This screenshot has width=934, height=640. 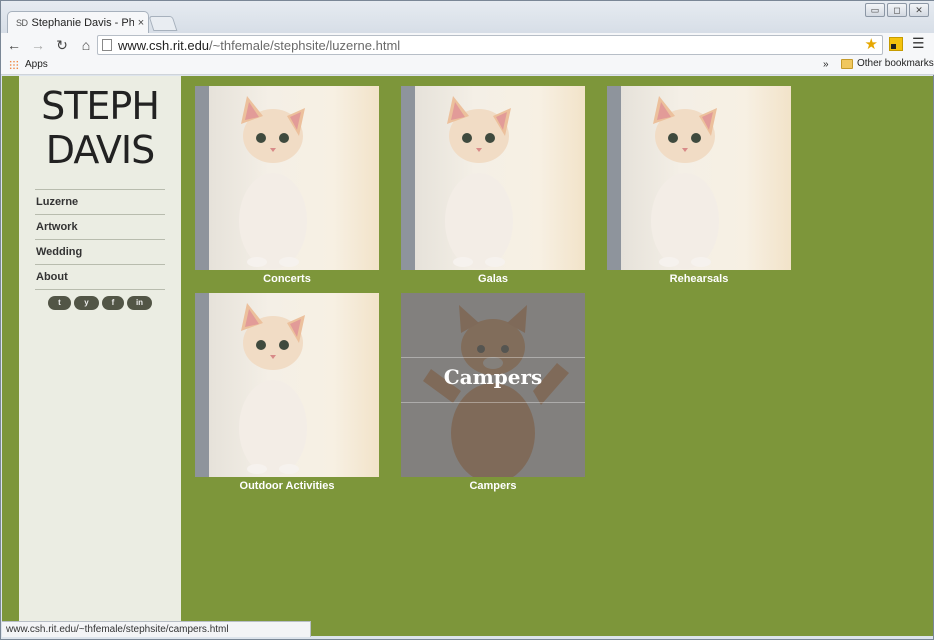 I want to click on home-icon: ⌂, so click(x=86, y=45).